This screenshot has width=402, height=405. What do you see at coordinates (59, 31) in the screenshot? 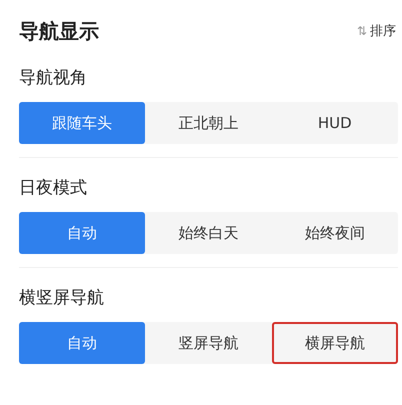
I see `page-title: 导航显示` at bounding box center [59, 31].